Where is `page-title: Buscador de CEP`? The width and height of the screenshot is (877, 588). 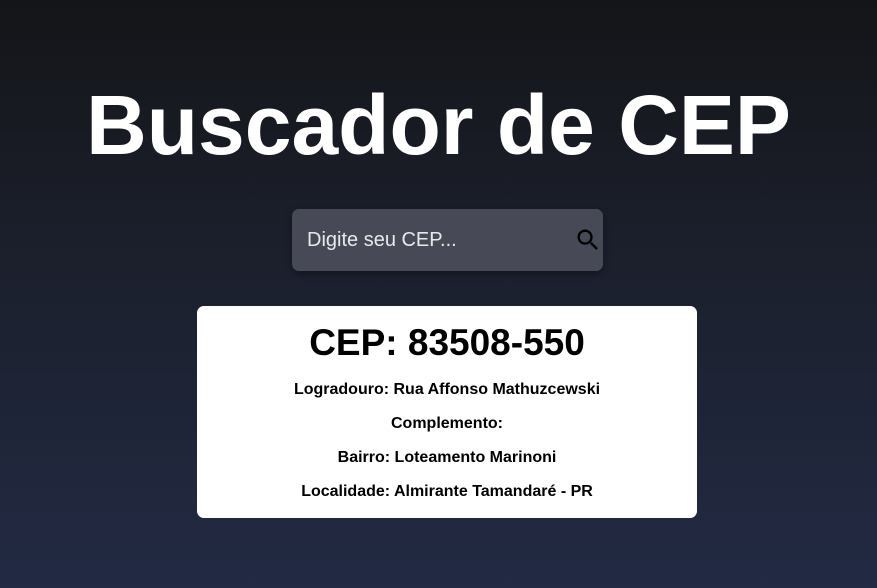
page-title: Buscador de CEP is located at coordinates (438, 125).